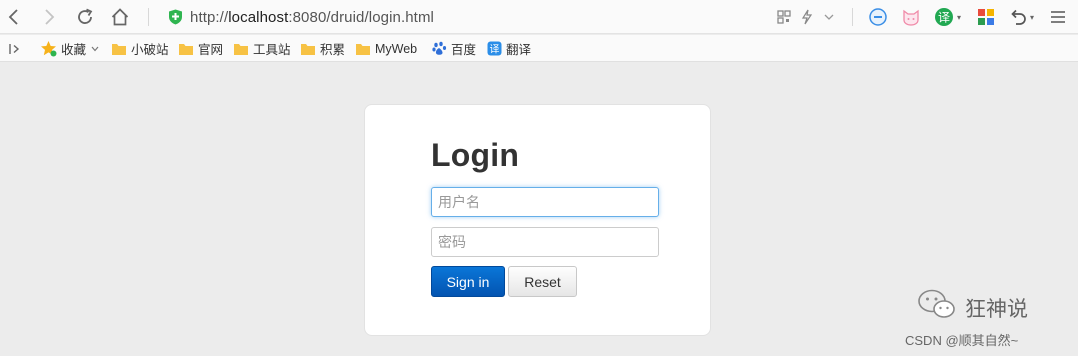 This screenshot has width=1078, height=356. I want to click on bookmark-favorites-label: 收藏, so click(74, 50).